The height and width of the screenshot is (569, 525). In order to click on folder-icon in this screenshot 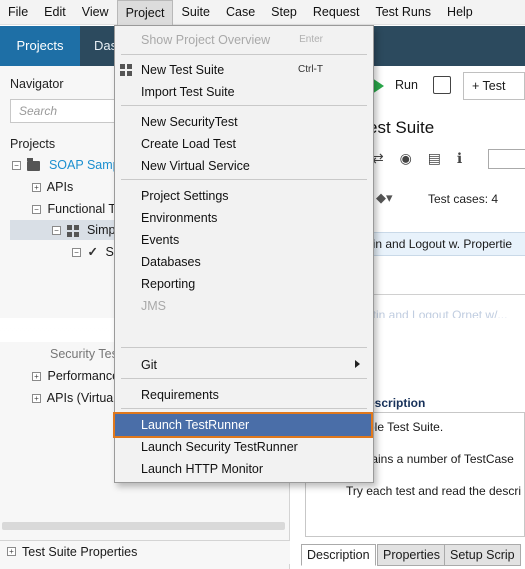, I will do `click(34, 164)`.